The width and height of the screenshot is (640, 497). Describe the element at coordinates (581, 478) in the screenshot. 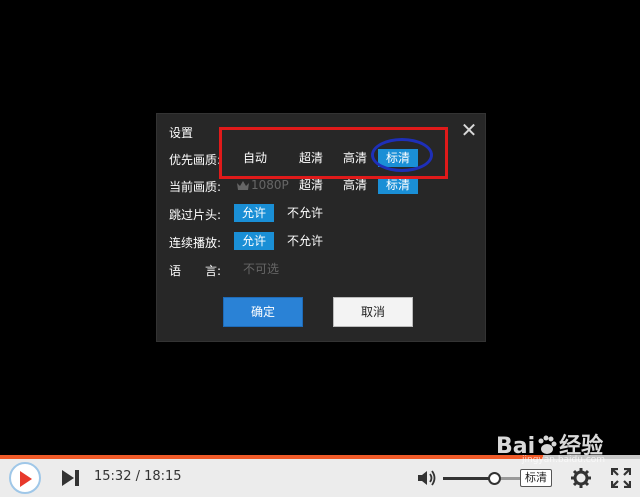

I see `gear-icon` at that location.